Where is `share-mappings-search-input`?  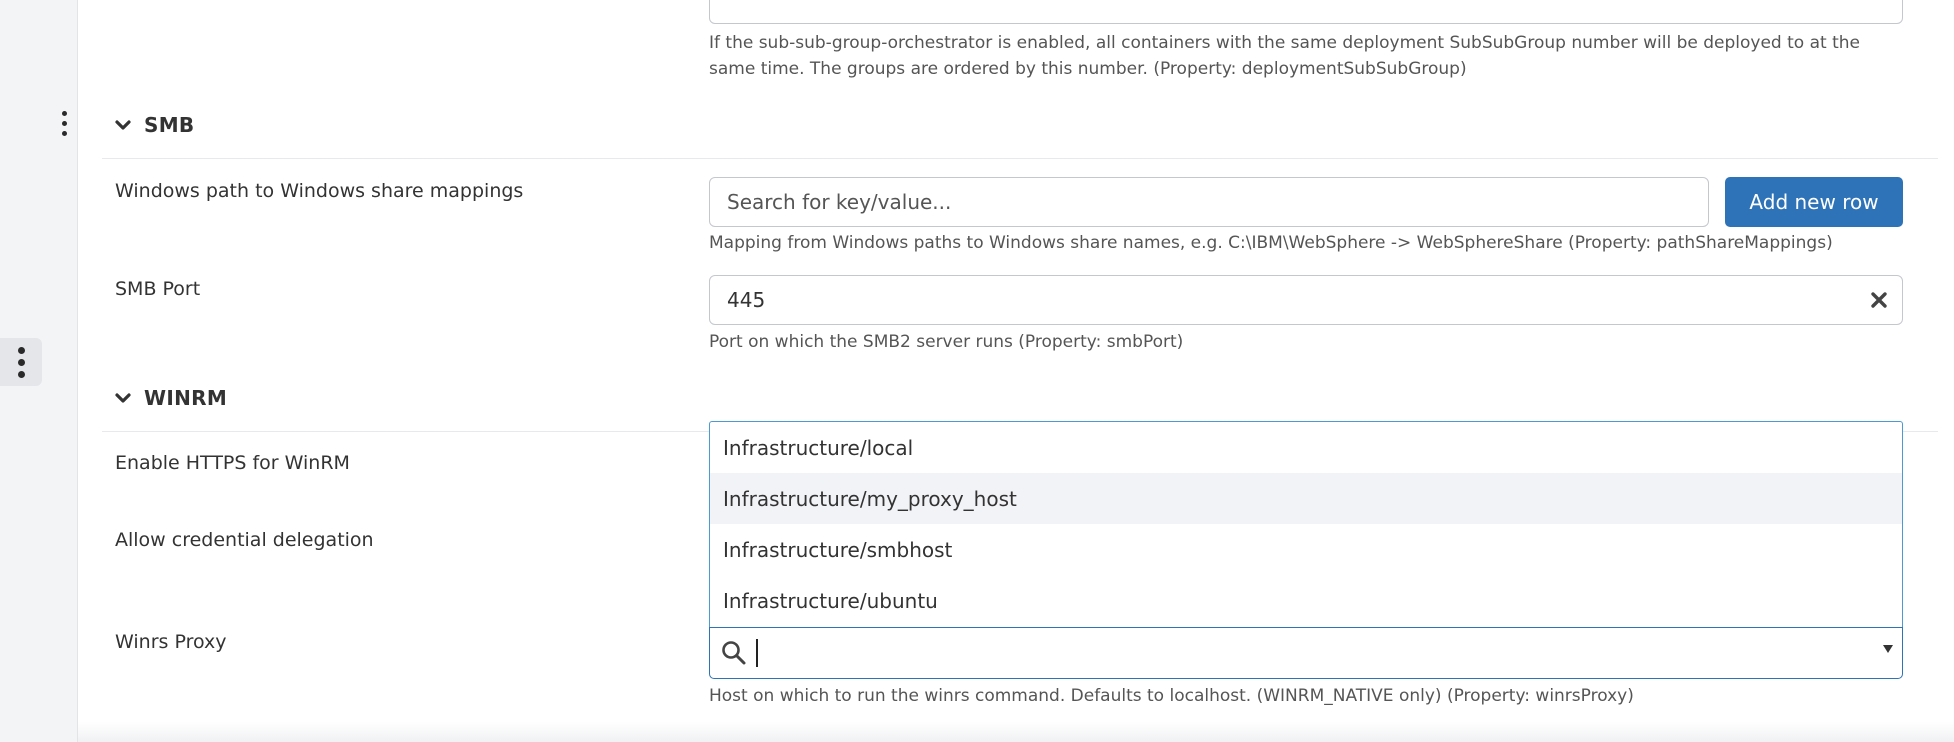
share-mappings-search-input is located at coordinates (1209, 202).